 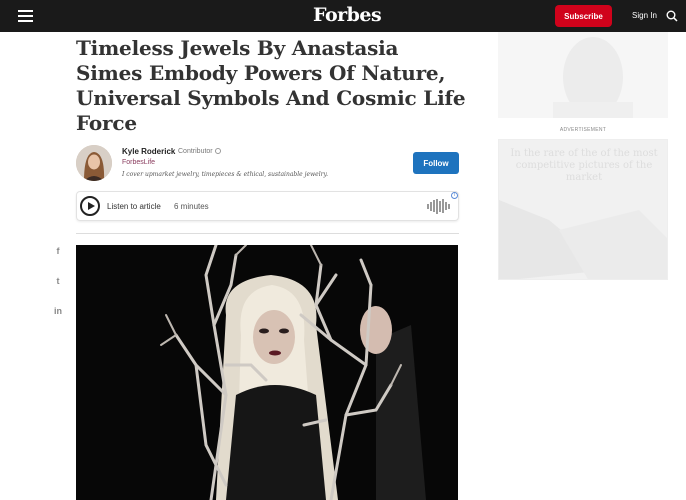 I want to click on top-nav: Forbes Subscribe Sign In, so click(x=343, y=16).